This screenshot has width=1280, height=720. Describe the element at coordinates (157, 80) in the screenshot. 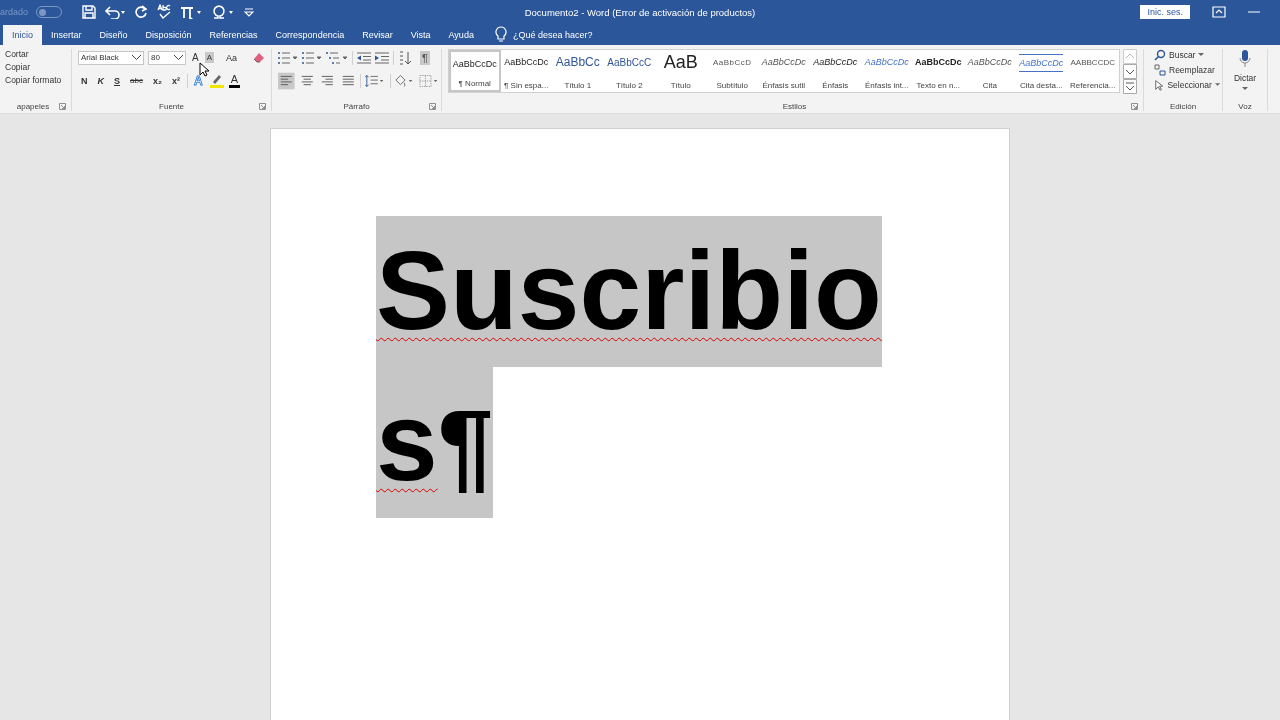

I see `format-button: x₂` at that location.